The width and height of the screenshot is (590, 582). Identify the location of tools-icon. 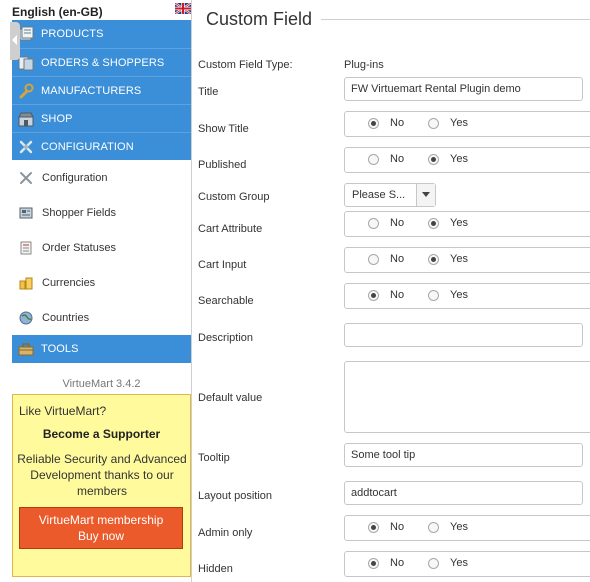
(26, 177).